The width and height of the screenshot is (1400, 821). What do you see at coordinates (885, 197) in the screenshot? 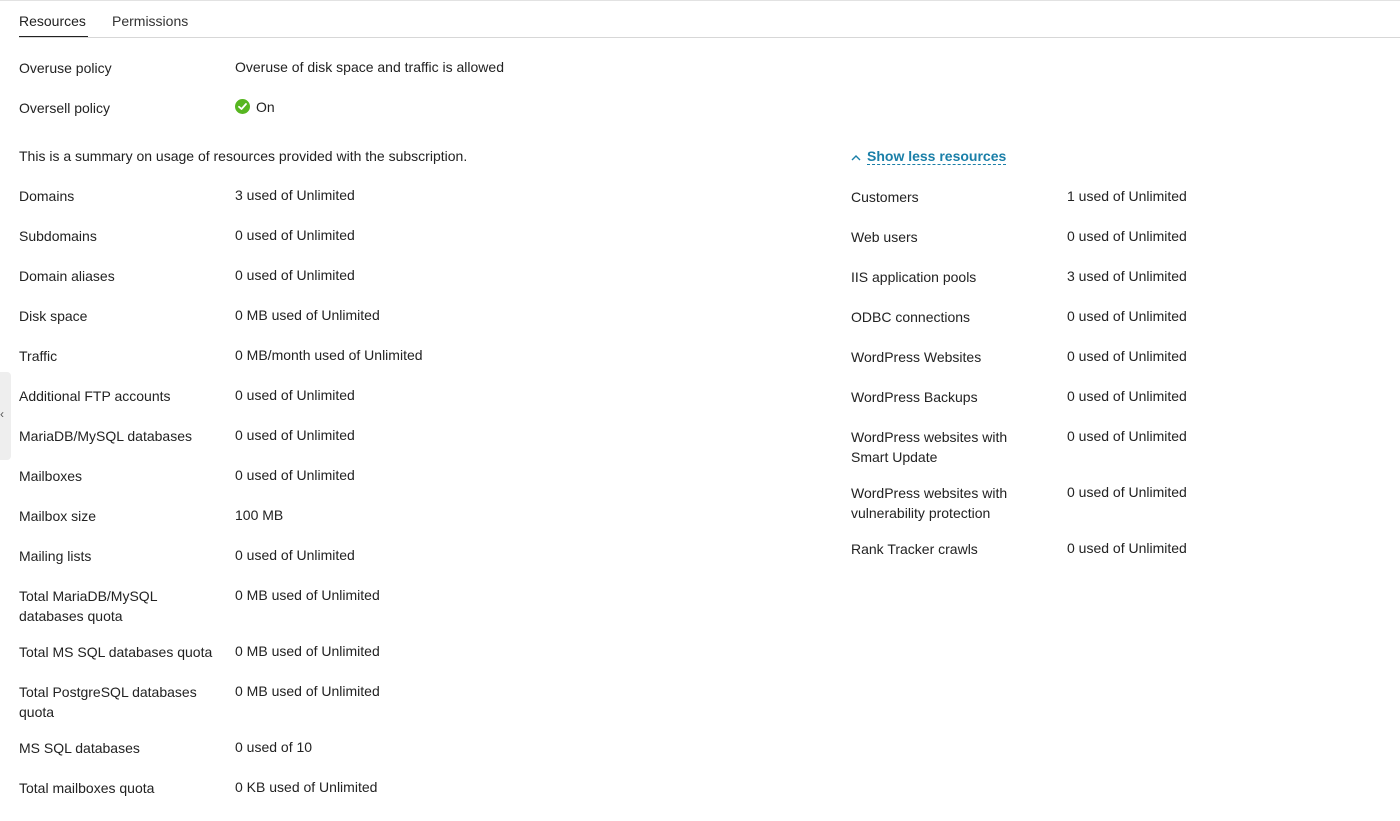
I see `resource-label: Customers` at bounding box center [885, 197].